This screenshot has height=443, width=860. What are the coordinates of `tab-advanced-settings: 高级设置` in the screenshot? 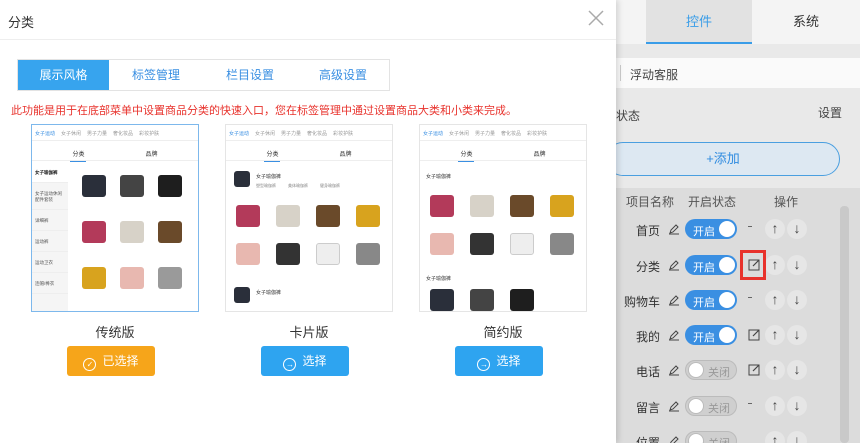 It's located at (343, 75).